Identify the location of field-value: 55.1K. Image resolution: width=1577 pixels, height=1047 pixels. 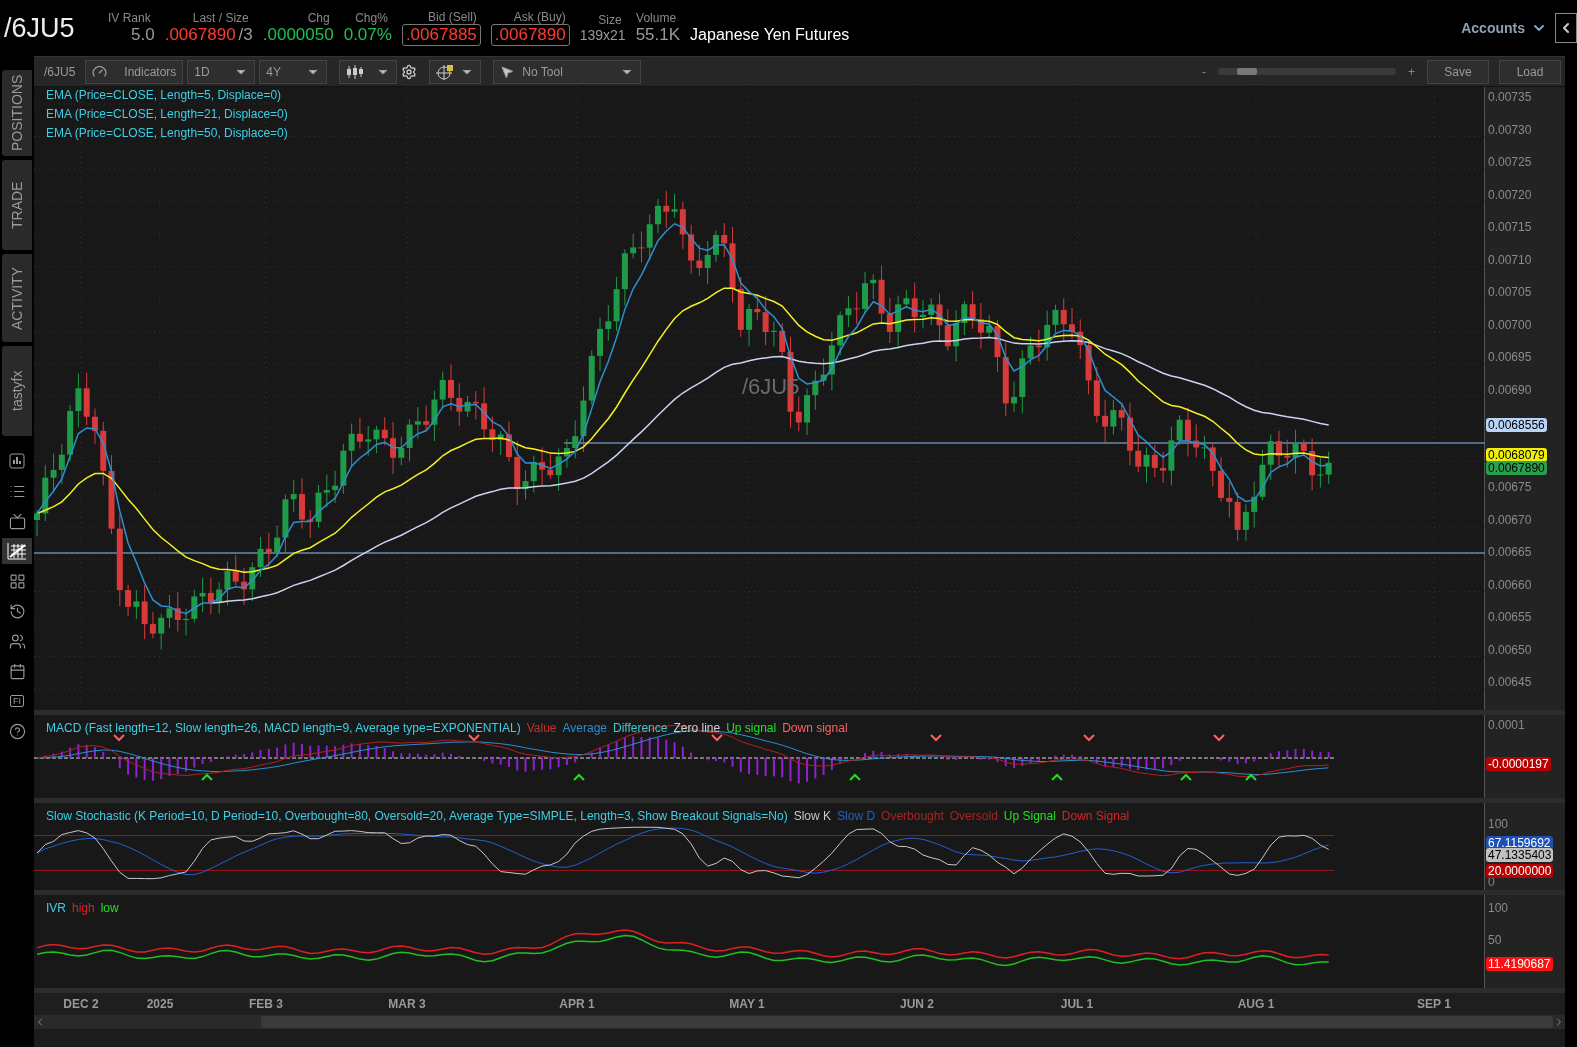
(658, 35).